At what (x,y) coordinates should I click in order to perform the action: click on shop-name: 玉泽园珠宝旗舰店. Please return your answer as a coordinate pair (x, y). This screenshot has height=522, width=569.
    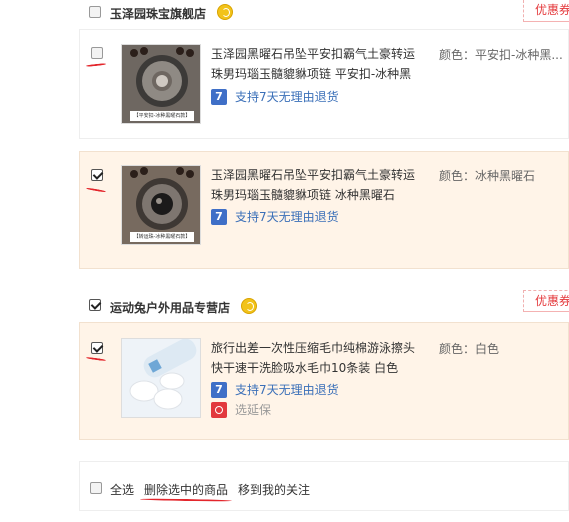
    Looking at the image, I should click on (158, 13).